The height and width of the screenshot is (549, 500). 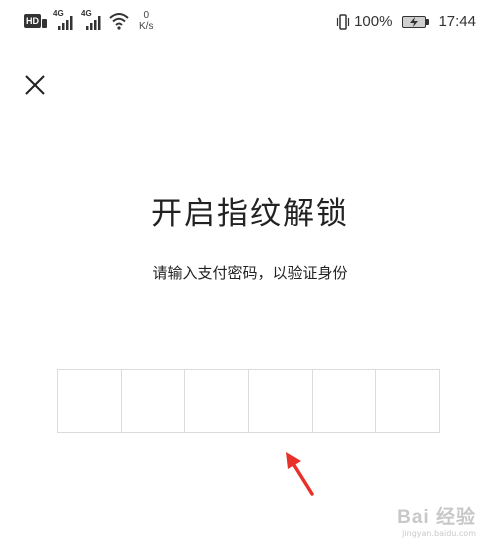 I want to click on vibrate-icon, so click(x=343, y=21).